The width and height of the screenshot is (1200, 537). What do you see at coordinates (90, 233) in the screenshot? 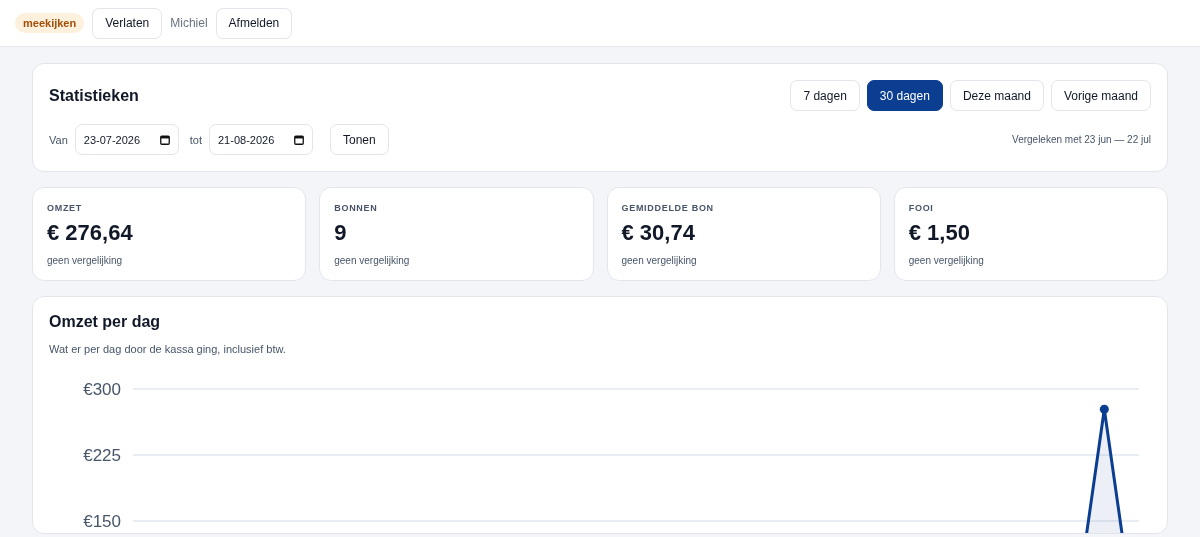
I see `kpi-value: € 276,64` at bounding box center [90, 233].